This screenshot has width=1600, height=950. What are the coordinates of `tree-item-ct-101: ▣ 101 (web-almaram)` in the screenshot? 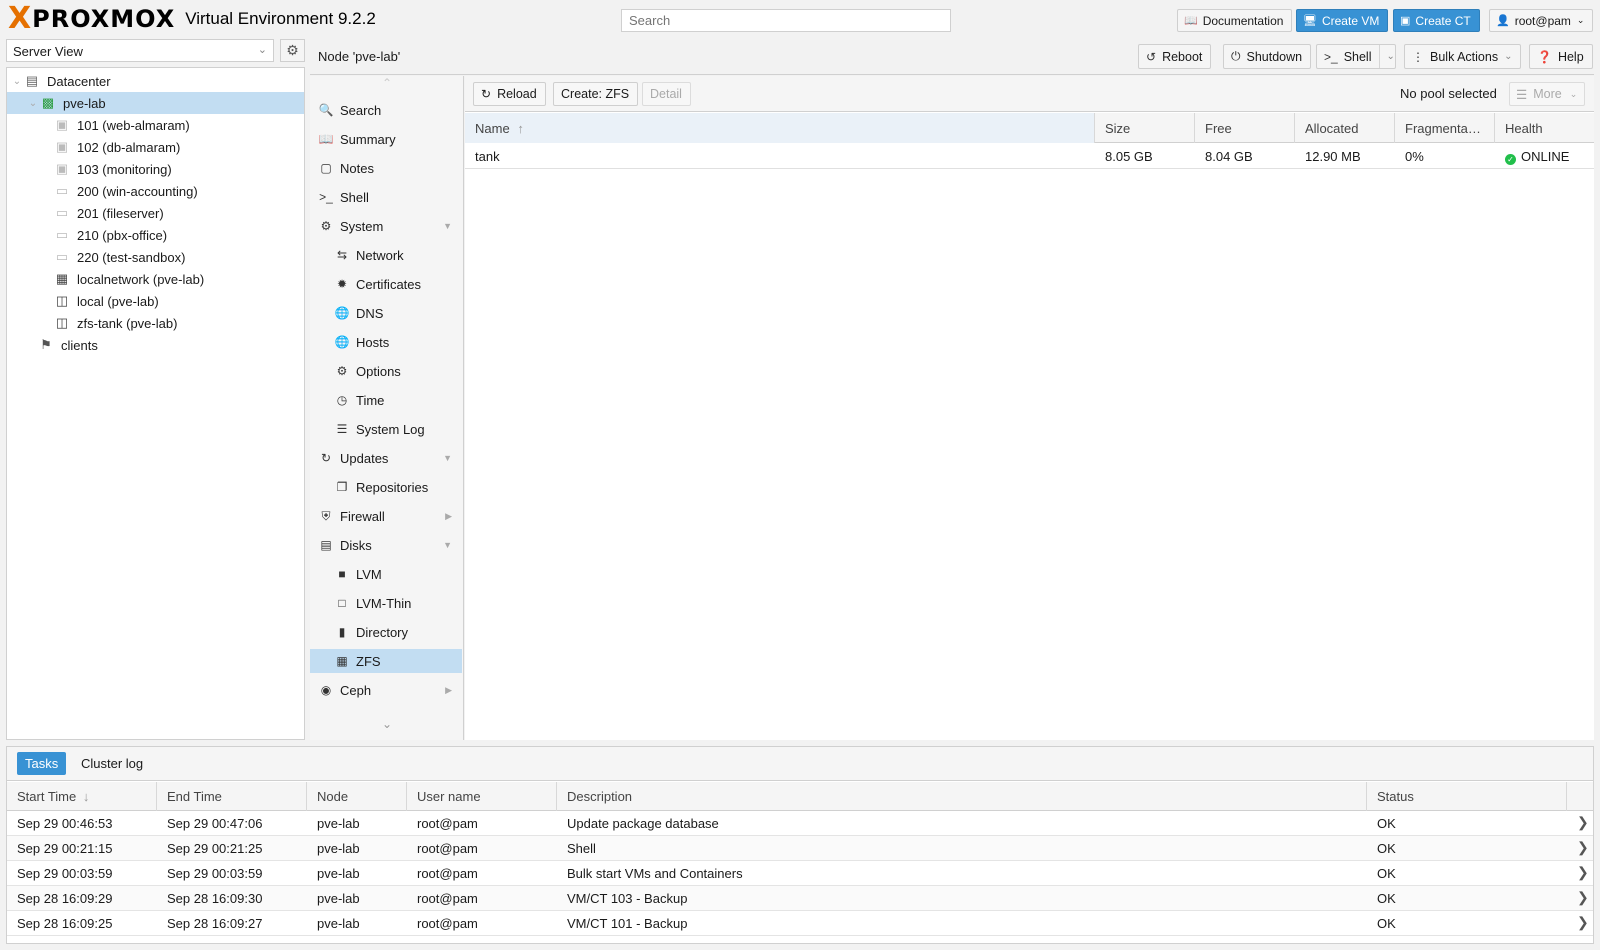 It's located at (155, 125).